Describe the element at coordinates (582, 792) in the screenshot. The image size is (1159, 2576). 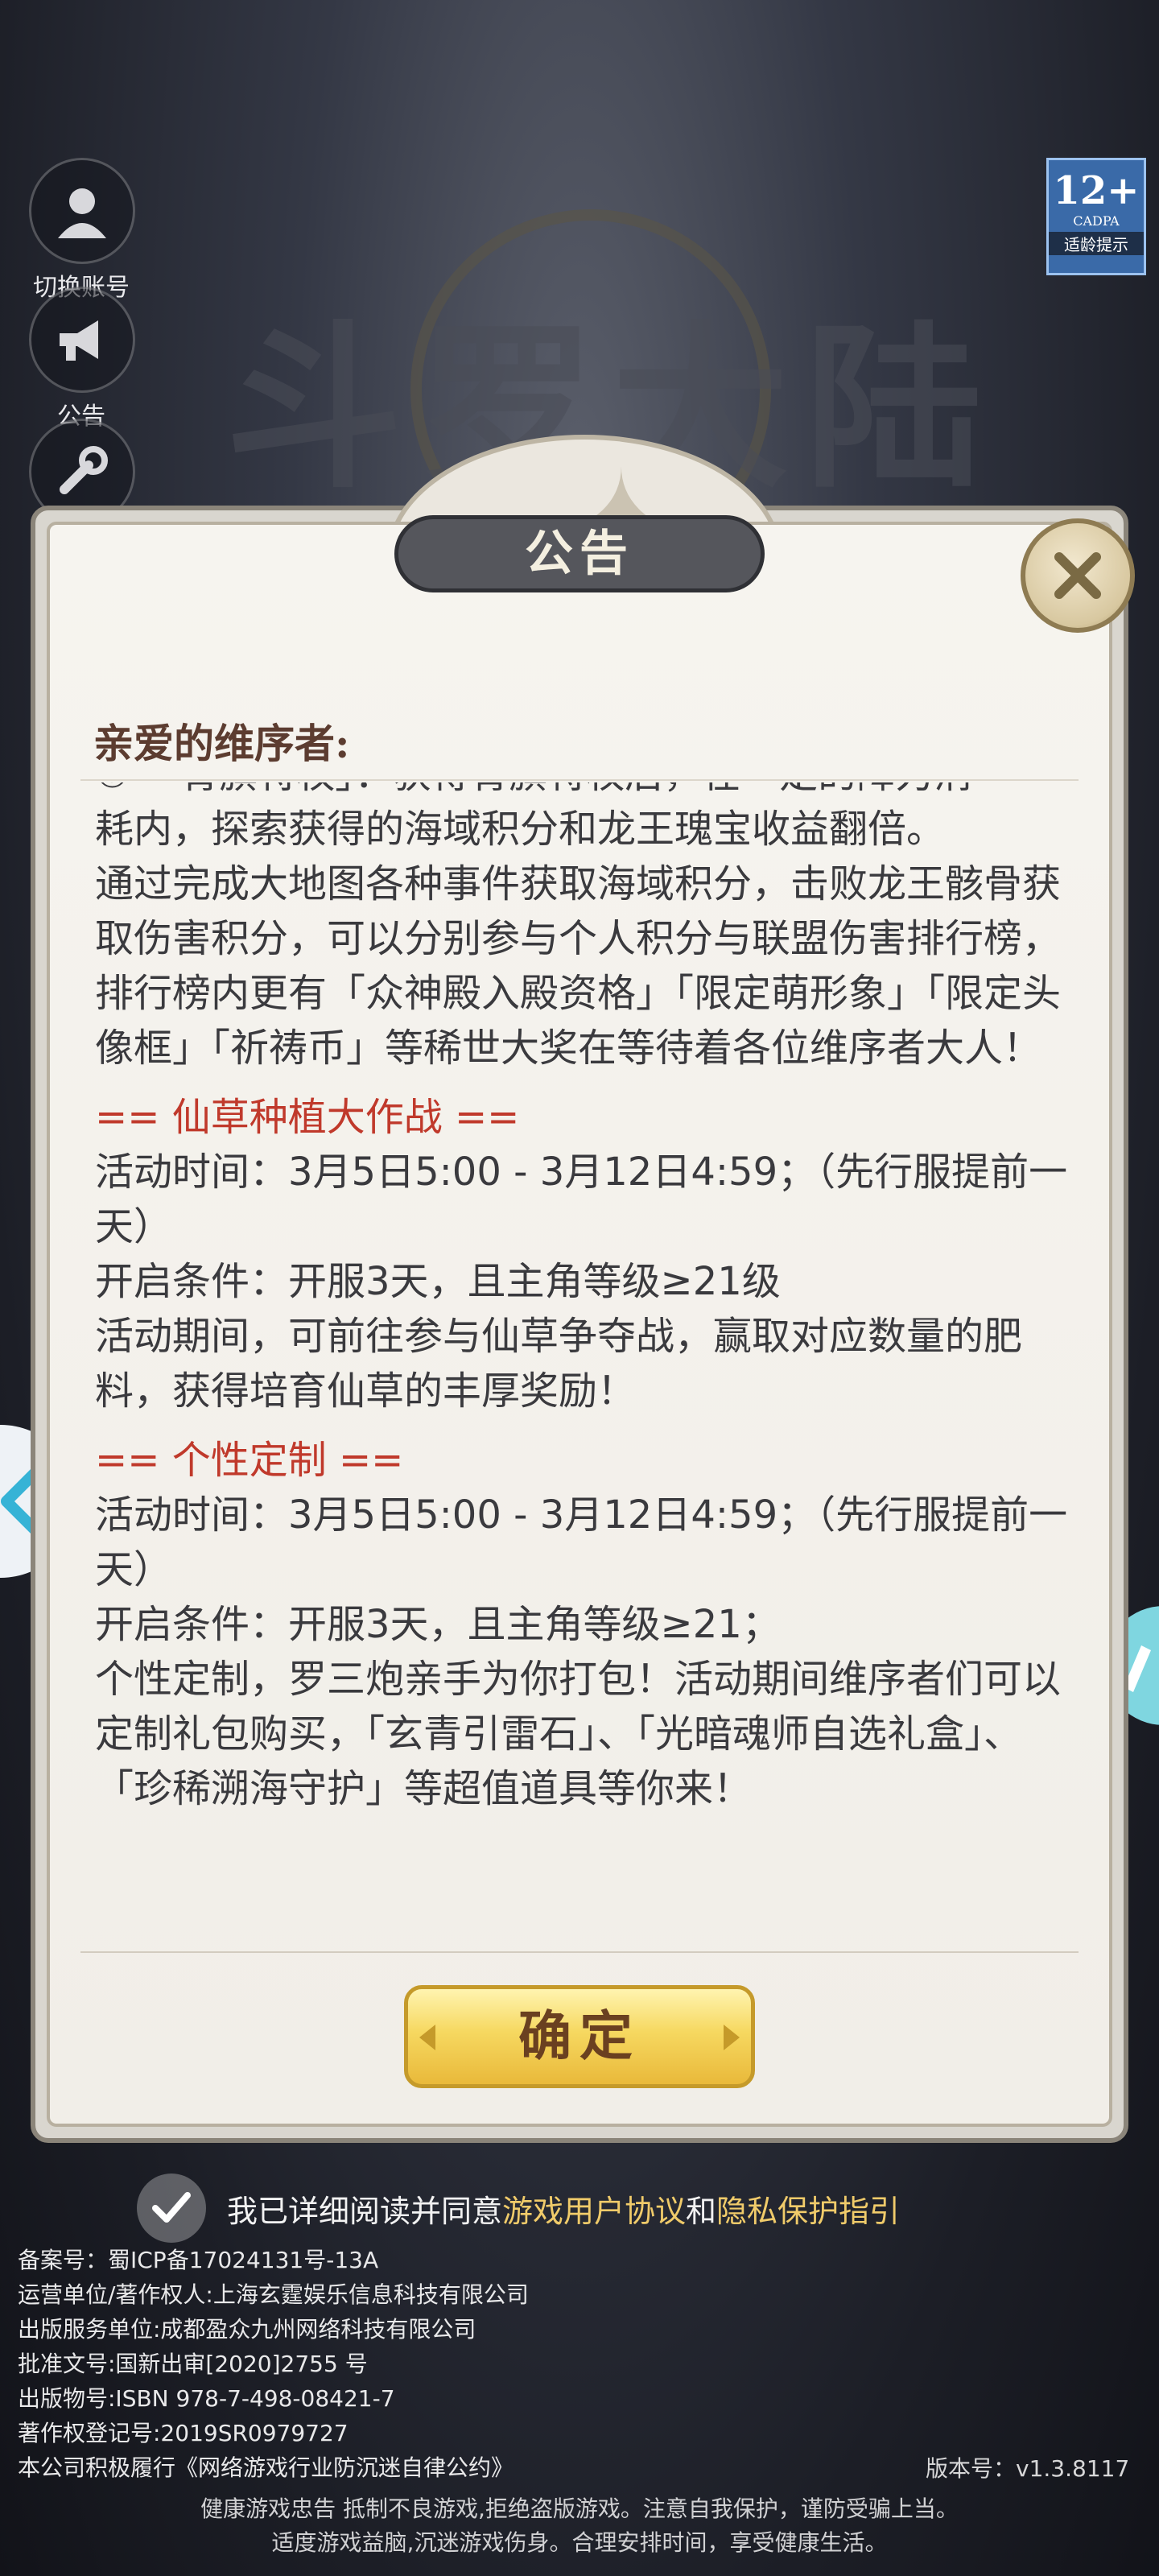
I see `cut-off-line: ⑤ 「青旗特权」：获得青旗特权后，在一定的降力消` at that location.